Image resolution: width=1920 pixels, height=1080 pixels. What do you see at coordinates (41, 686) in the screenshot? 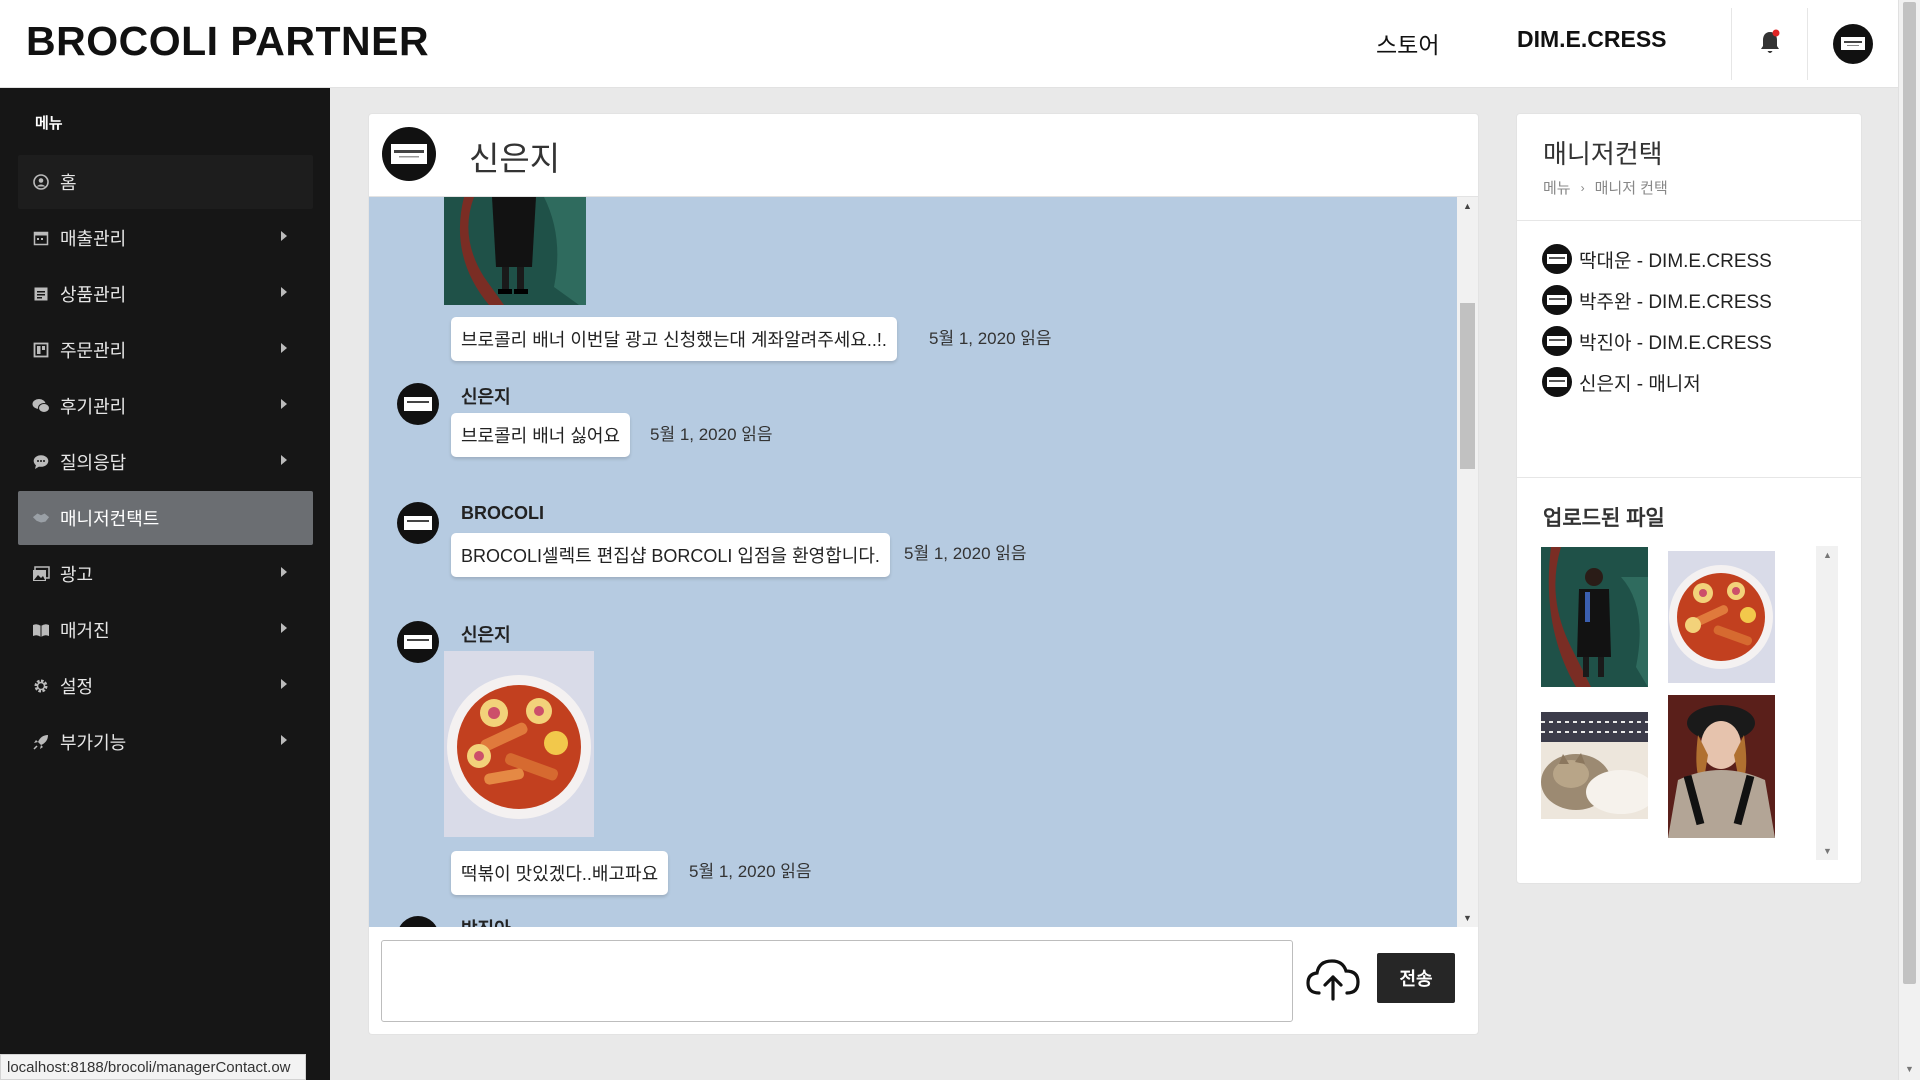
I see `gear-icon` at bounding box center [41, 686].